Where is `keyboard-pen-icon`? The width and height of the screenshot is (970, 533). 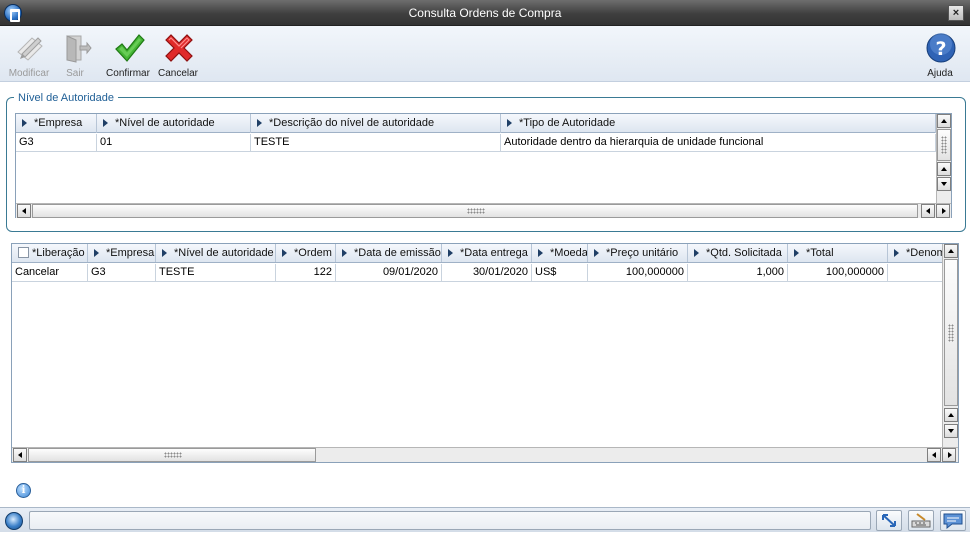 keyboard-pen-icon is located at coordinates (921, 520).